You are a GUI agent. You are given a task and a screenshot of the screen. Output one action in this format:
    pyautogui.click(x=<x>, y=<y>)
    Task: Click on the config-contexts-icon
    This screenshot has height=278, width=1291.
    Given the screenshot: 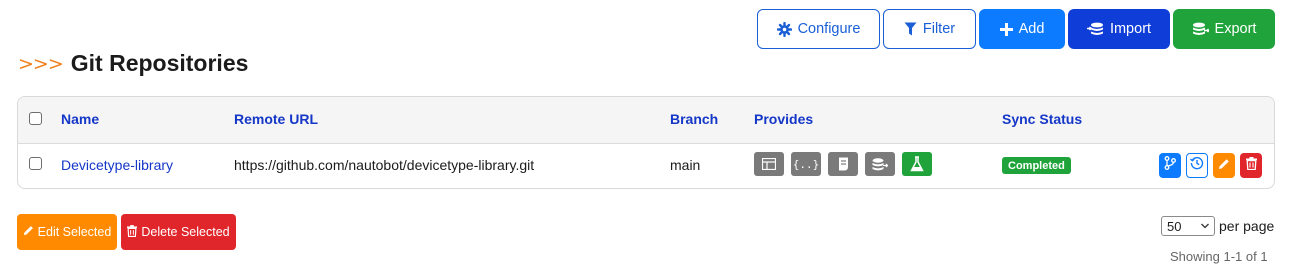 What is the action you would take?
    pyautogui.click(x=880, y=164)
    